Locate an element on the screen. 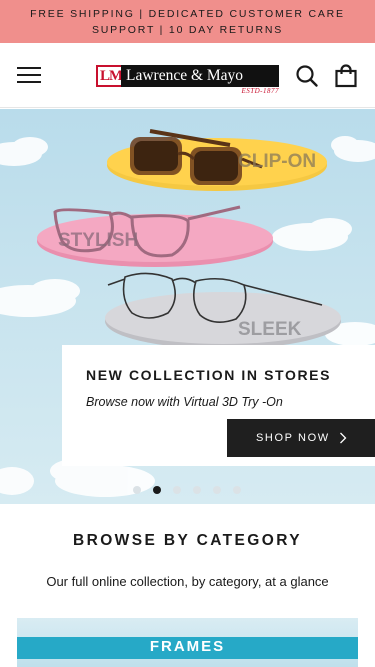 The width and height of the screenshot is (375, 667). site-header: LM Lawrence & Mayo ESTD-1877 is located at coordinates (187, 75).